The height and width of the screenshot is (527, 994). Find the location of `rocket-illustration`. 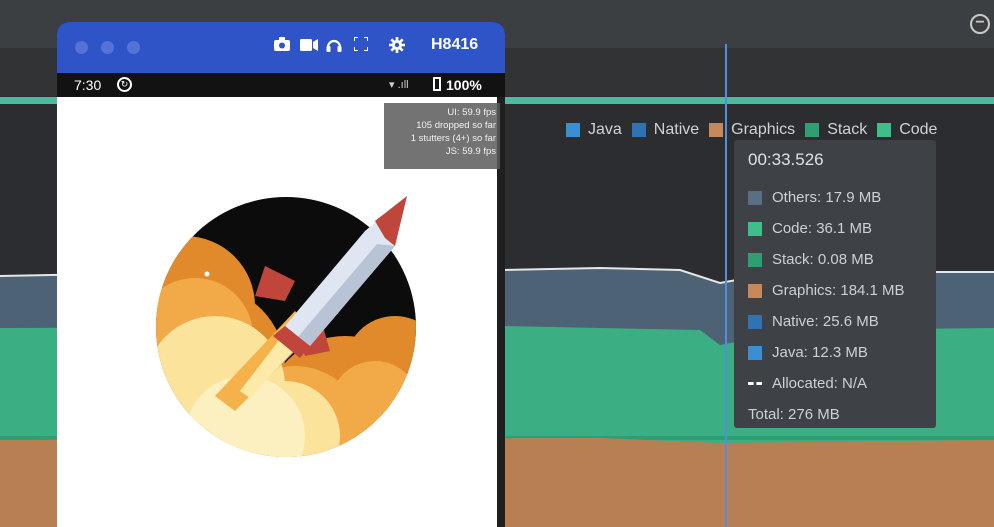

rocket-illustration is located at coordinates (286, 326).